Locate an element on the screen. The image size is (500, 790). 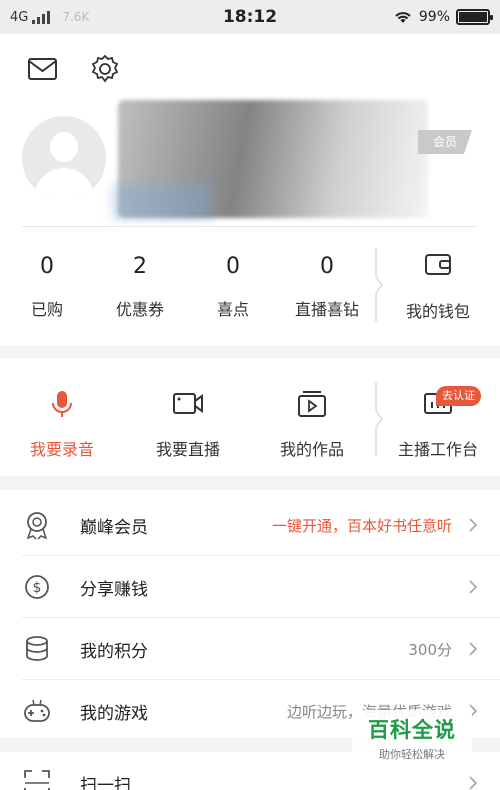
record-button: 我要录音 is located at coordinates (62, 425).